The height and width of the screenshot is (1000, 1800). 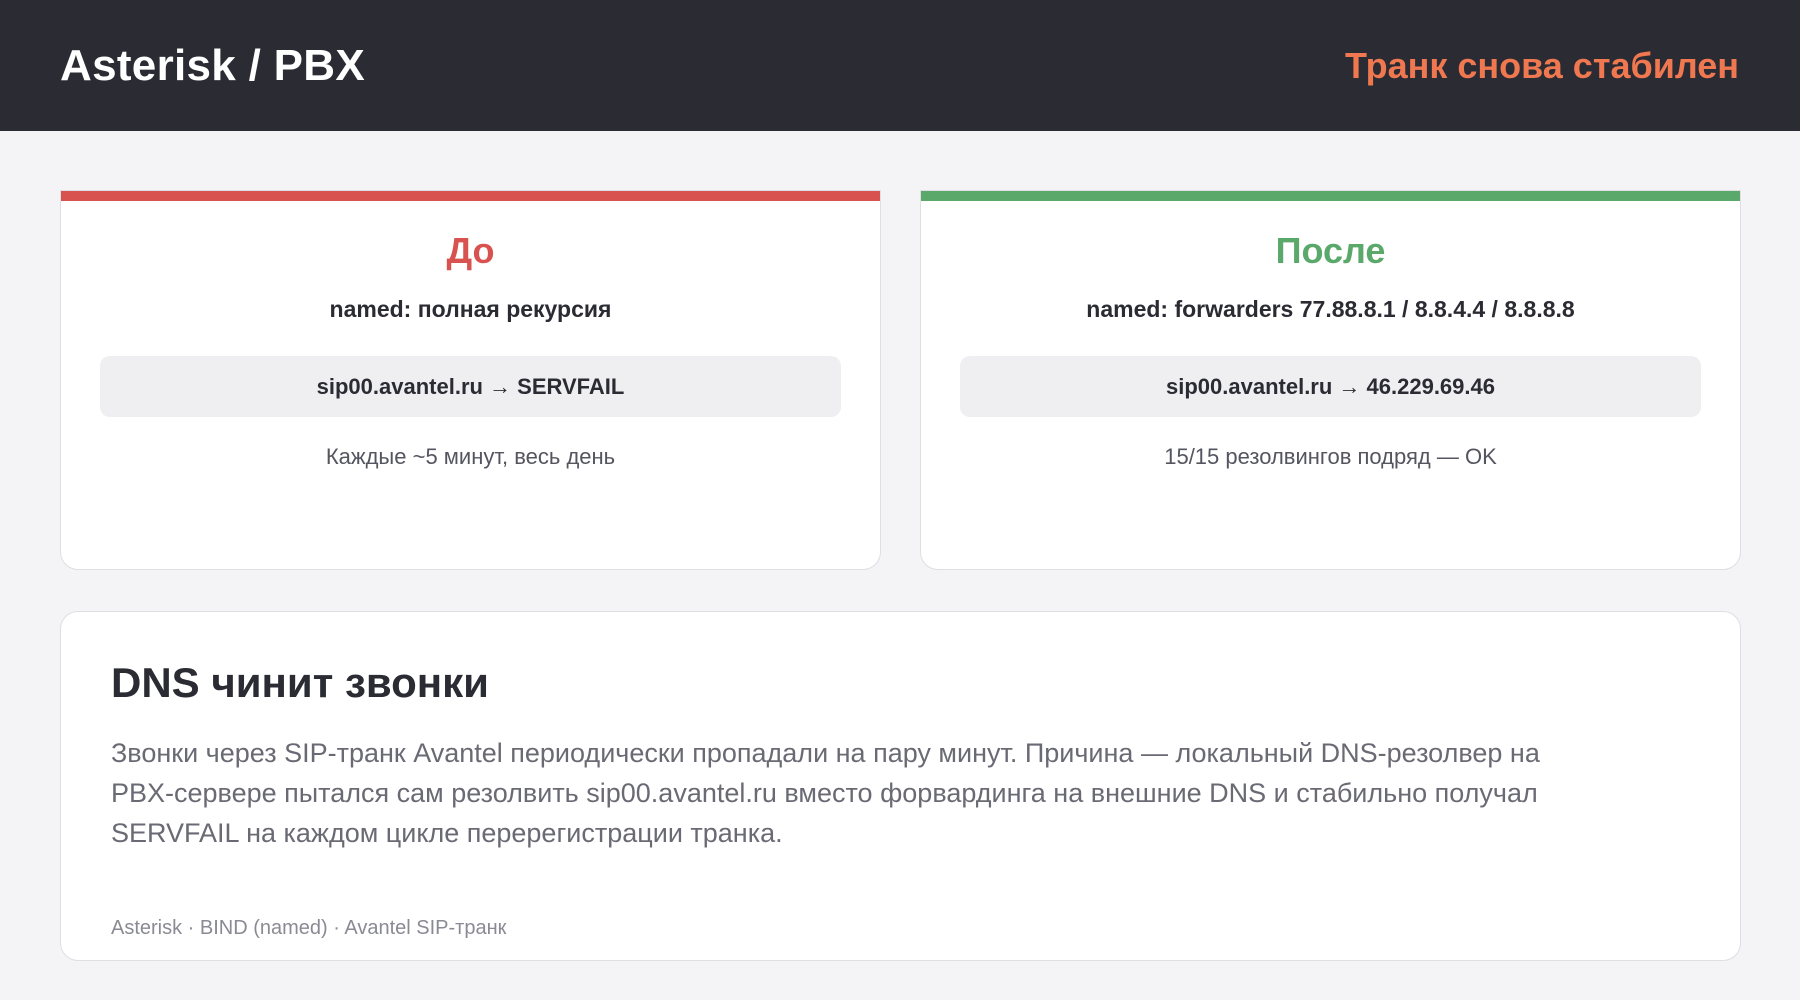 I want to click on before-config: named: полная рекурсия, so click(x=470, y=309).